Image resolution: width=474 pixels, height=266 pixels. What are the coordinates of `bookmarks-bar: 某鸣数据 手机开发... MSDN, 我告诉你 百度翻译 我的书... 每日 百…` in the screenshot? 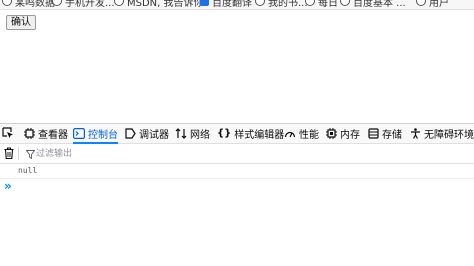 It's located at (237, 5).